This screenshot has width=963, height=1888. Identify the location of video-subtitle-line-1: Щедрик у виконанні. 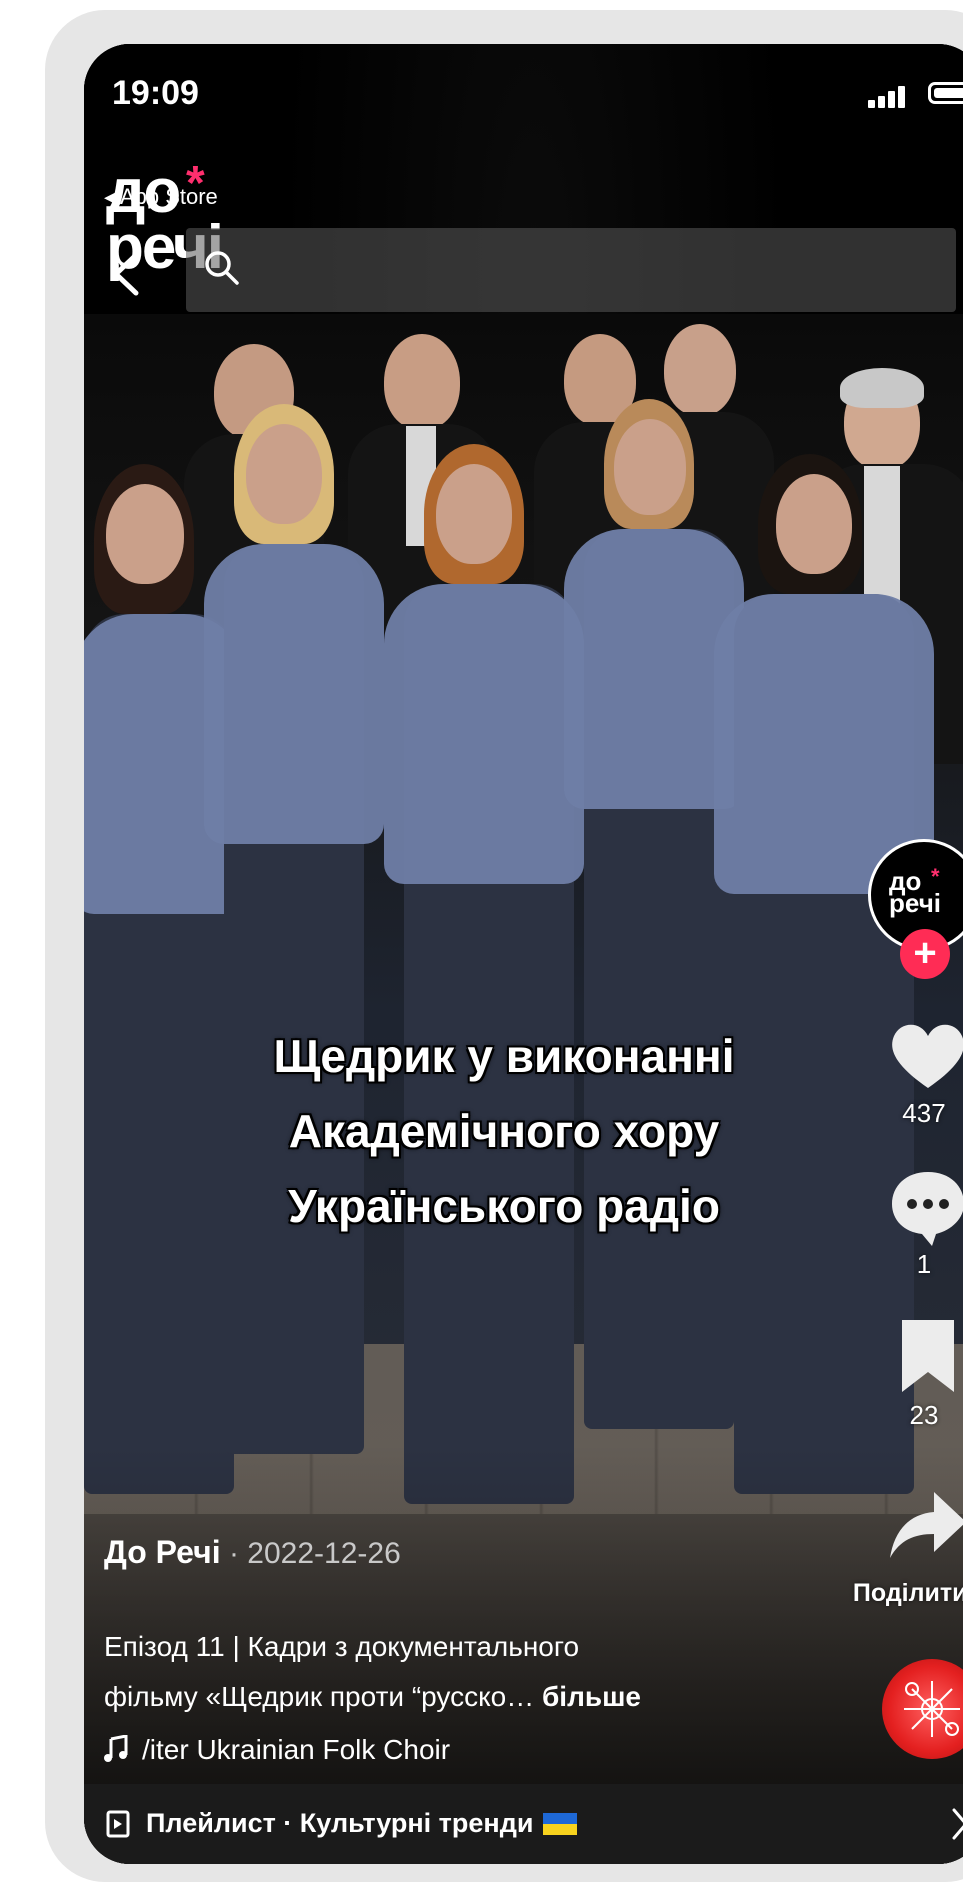
(504, 1056).